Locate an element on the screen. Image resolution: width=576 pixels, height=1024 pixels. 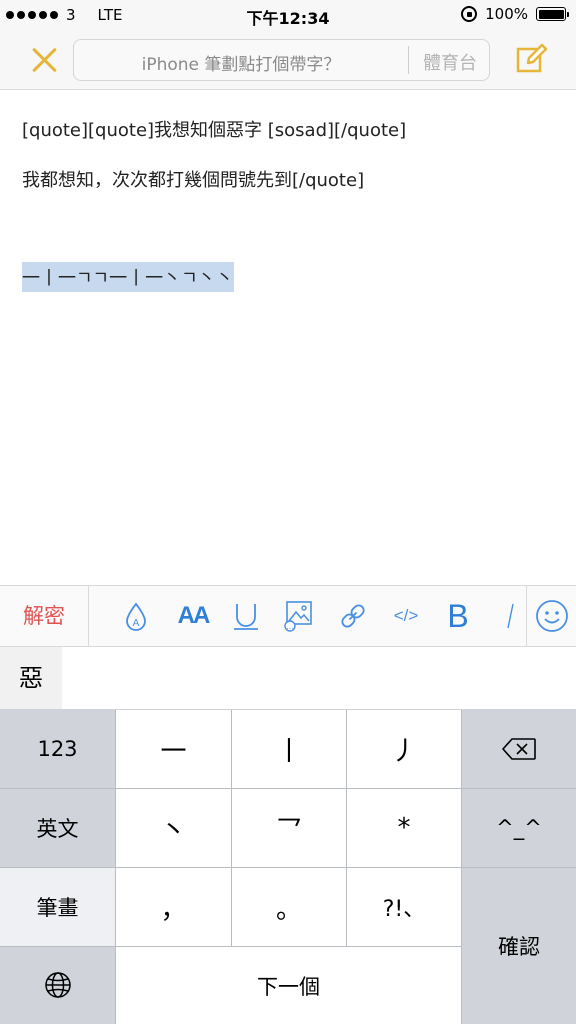
close-icon is located at coordinates (45, 60).